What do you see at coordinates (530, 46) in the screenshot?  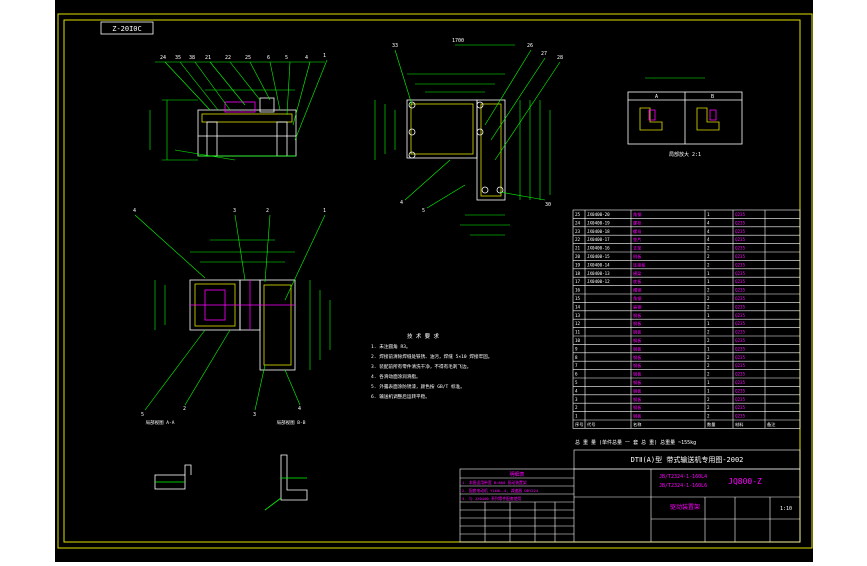 I see `svg-text: 26` at bounding box center [530, 46].